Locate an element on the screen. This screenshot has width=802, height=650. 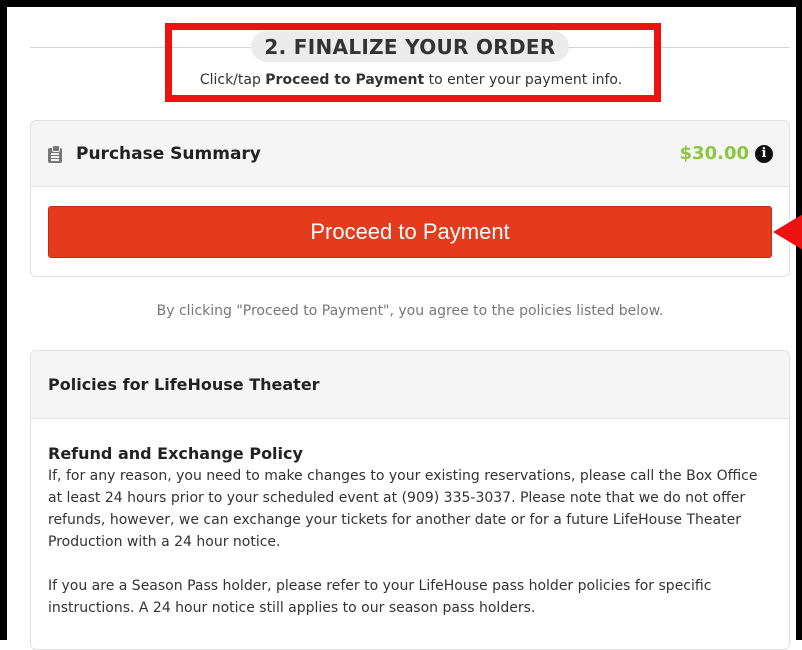
refund-policy-title: Refund and Exchange Policy is located at coordinates (175, 453).